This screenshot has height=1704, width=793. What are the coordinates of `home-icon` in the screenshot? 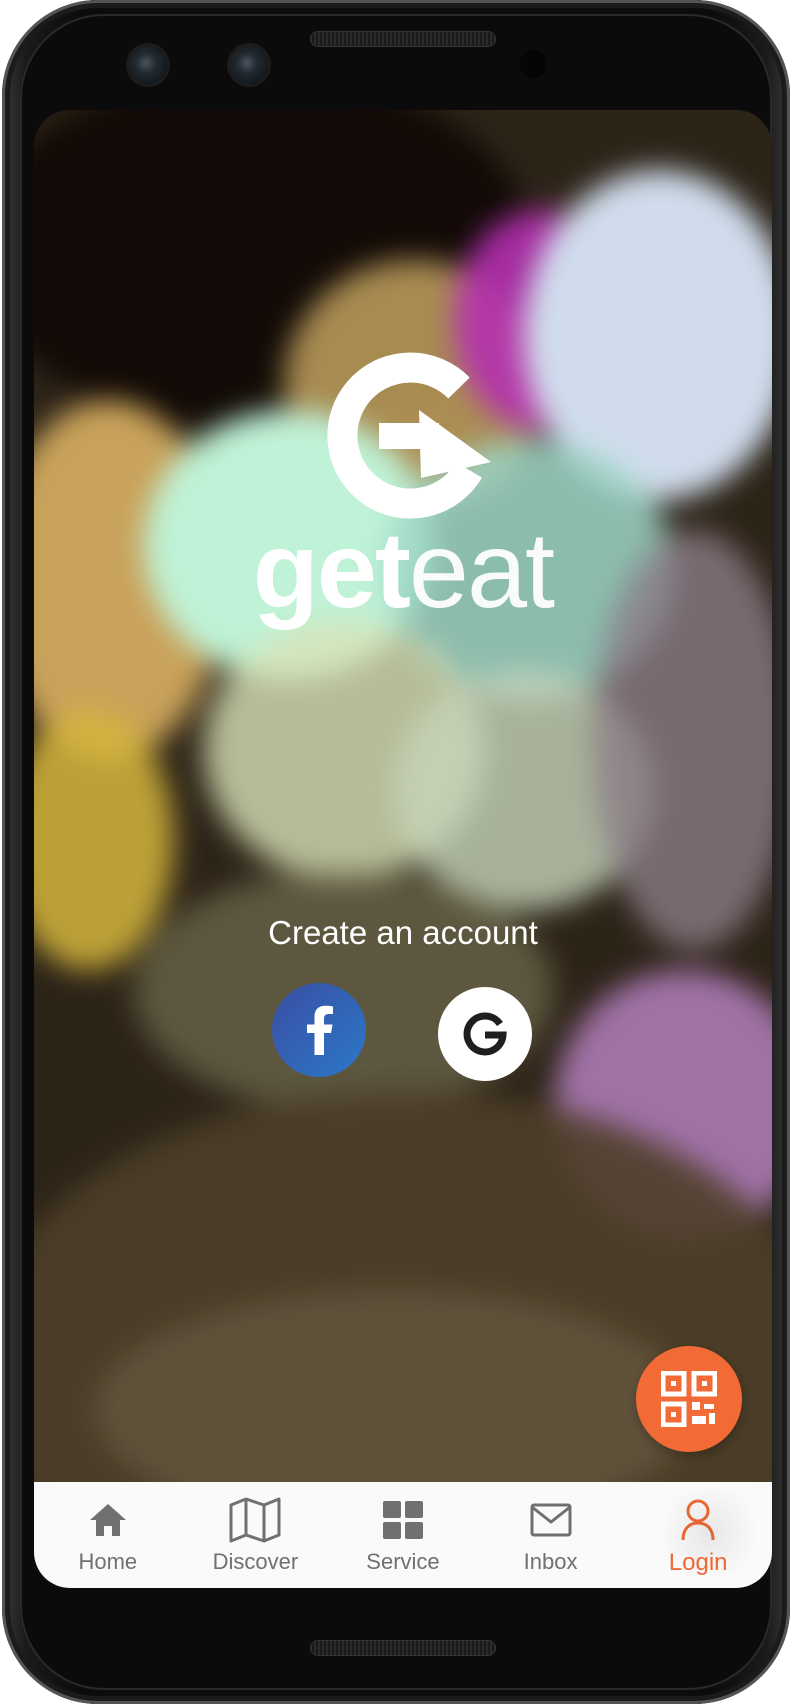 It's located at (108, 1520).